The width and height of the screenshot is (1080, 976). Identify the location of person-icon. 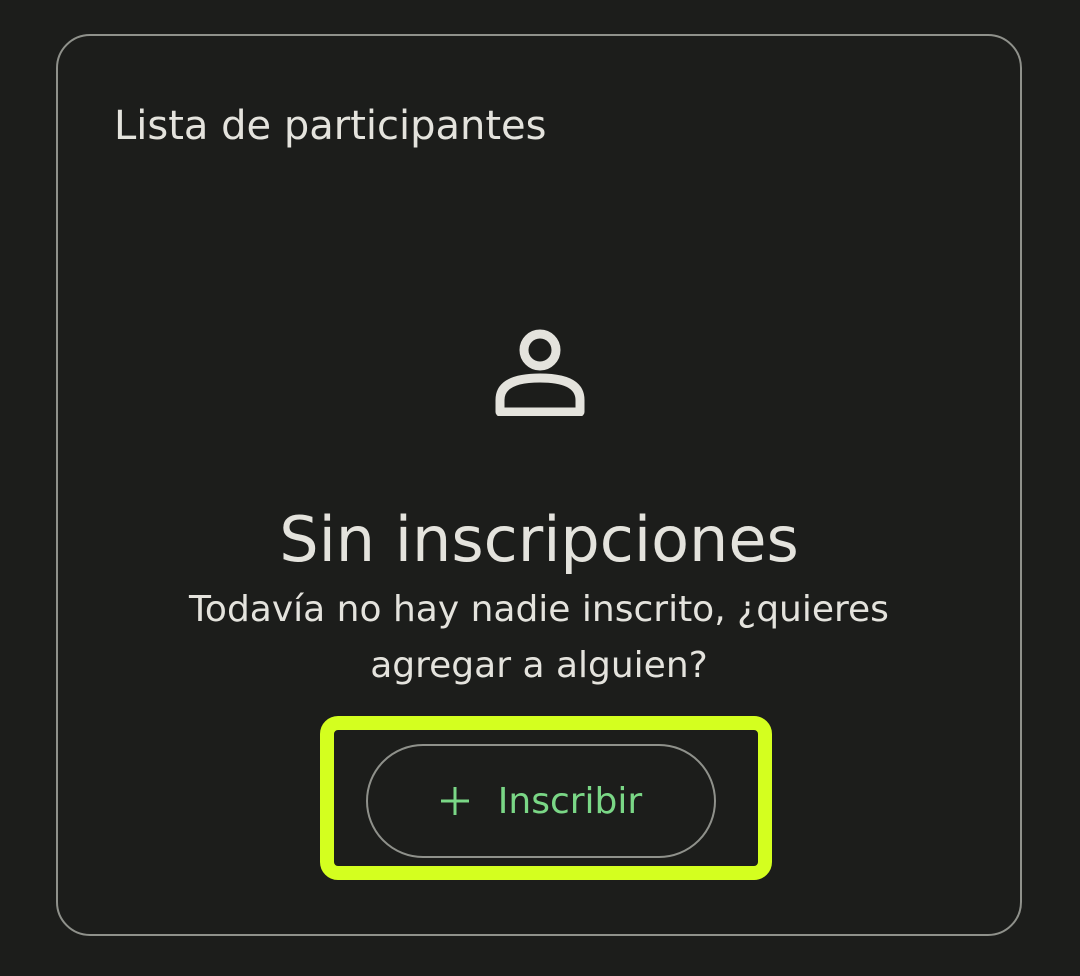
(540, 372).